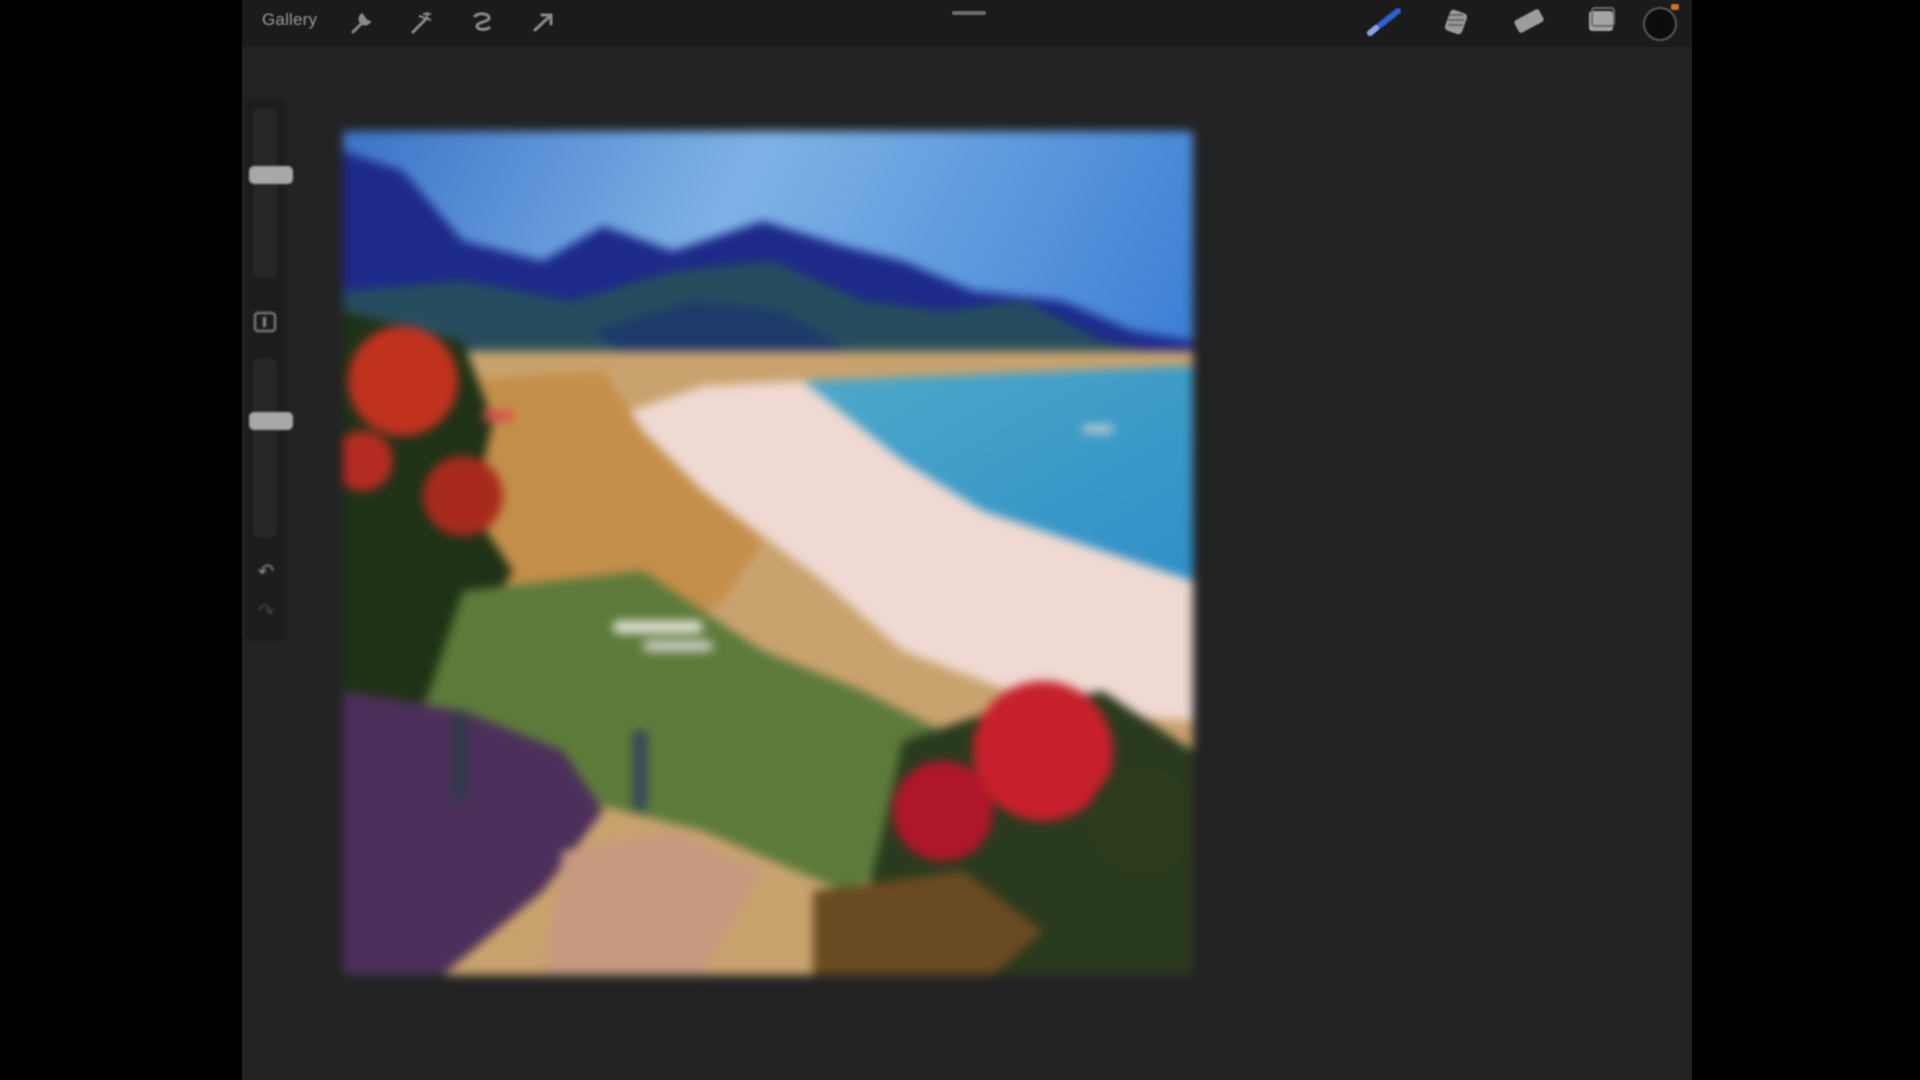 The width and height of the screenshot is (1920, 1080). I want to click on gallery-button: Gallery, so click(289, 20).